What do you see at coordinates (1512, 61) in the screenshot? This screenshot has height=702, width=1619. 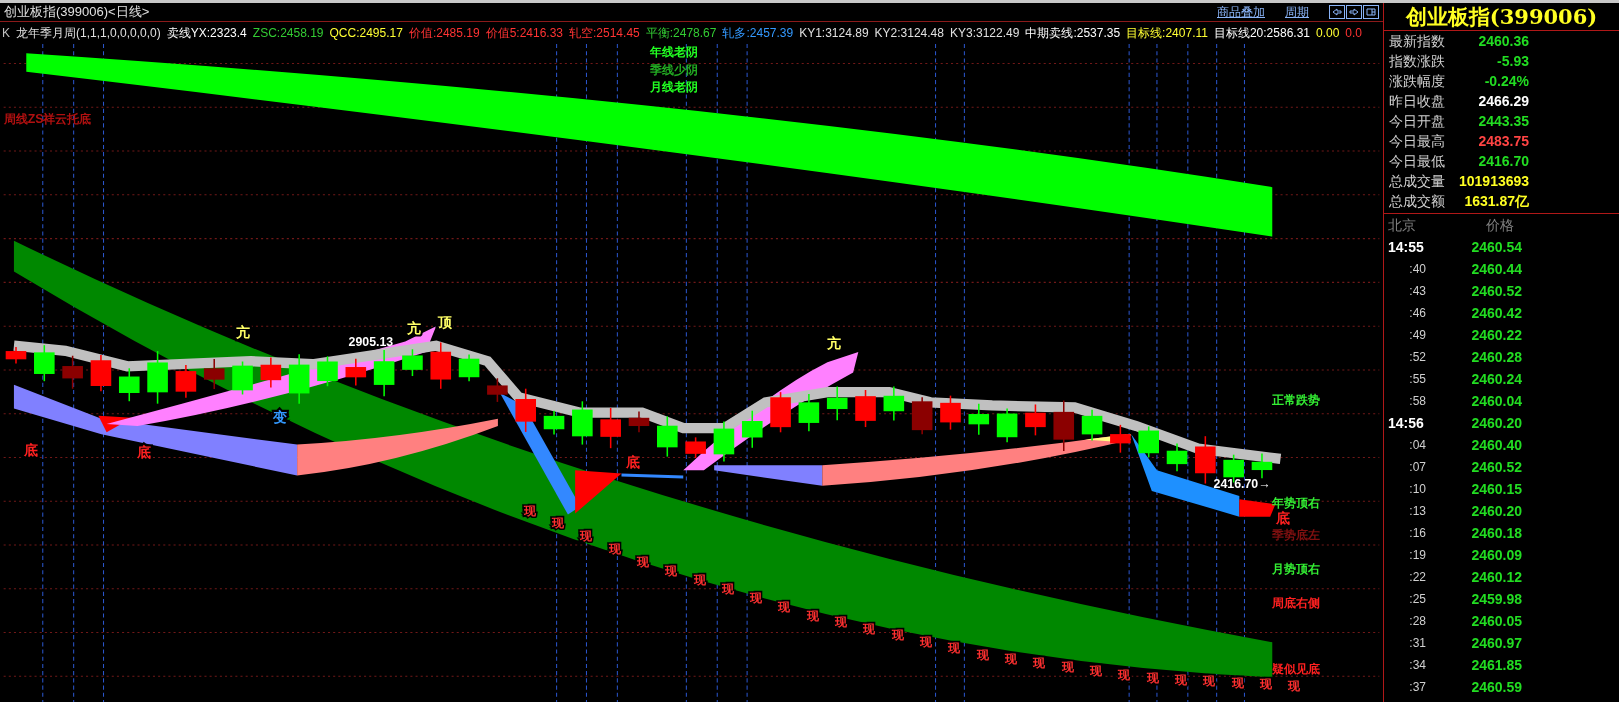 I see `stat-value: -5.93` at bounding box center [1512, 61].